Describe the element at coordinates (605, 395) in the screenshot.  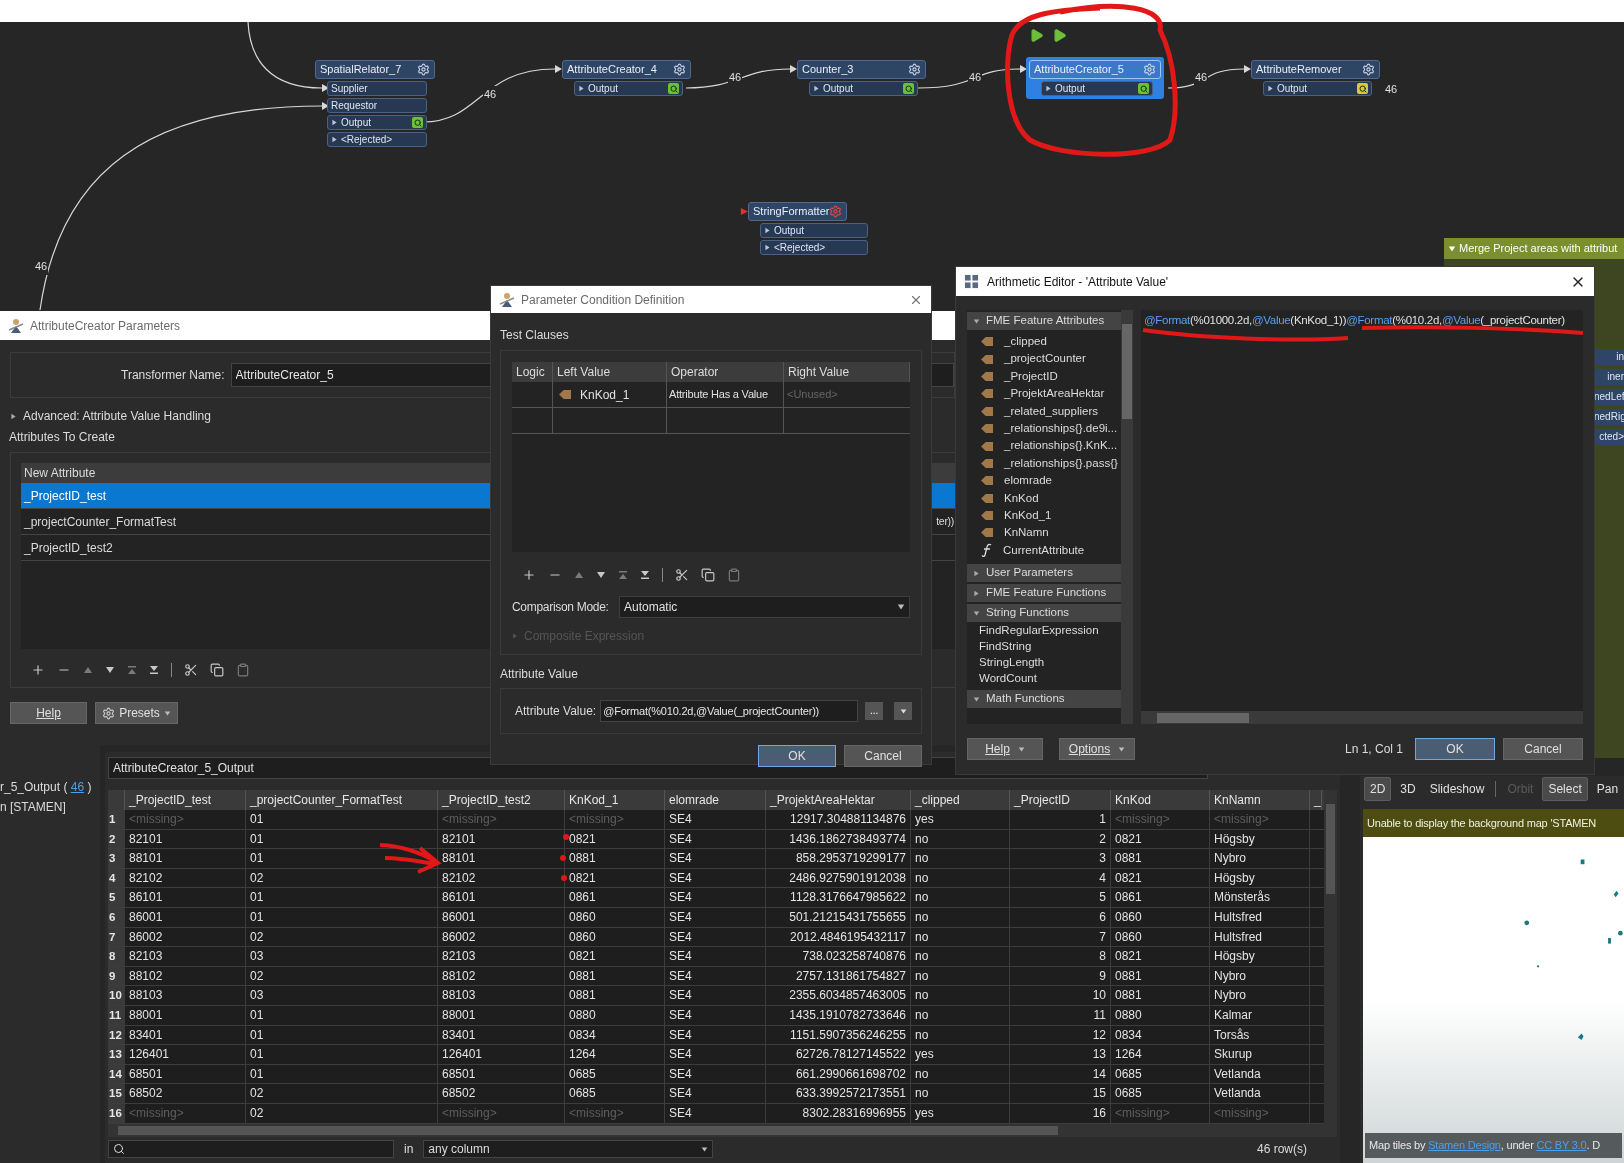
I see `cell-text: KnKod_1` at that location.